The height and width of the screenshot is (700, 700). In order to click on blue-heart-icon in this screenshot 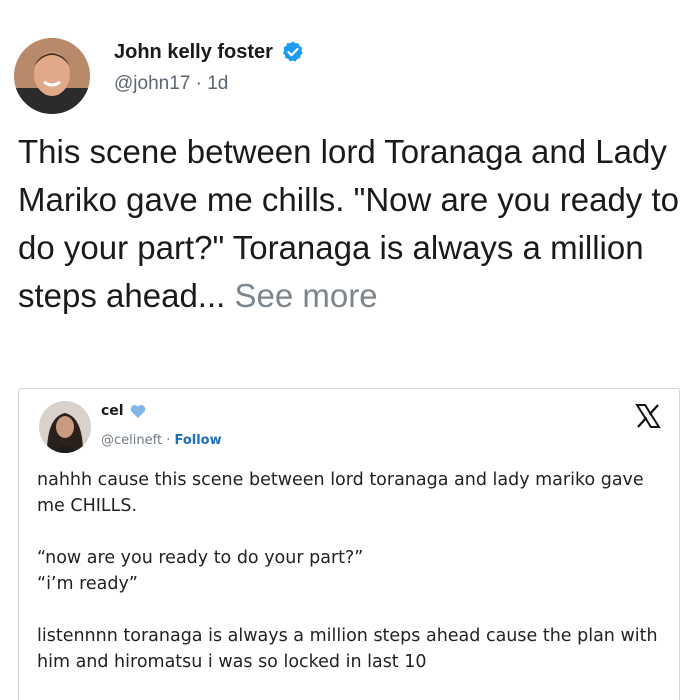, I will do `click(138, 411)`.